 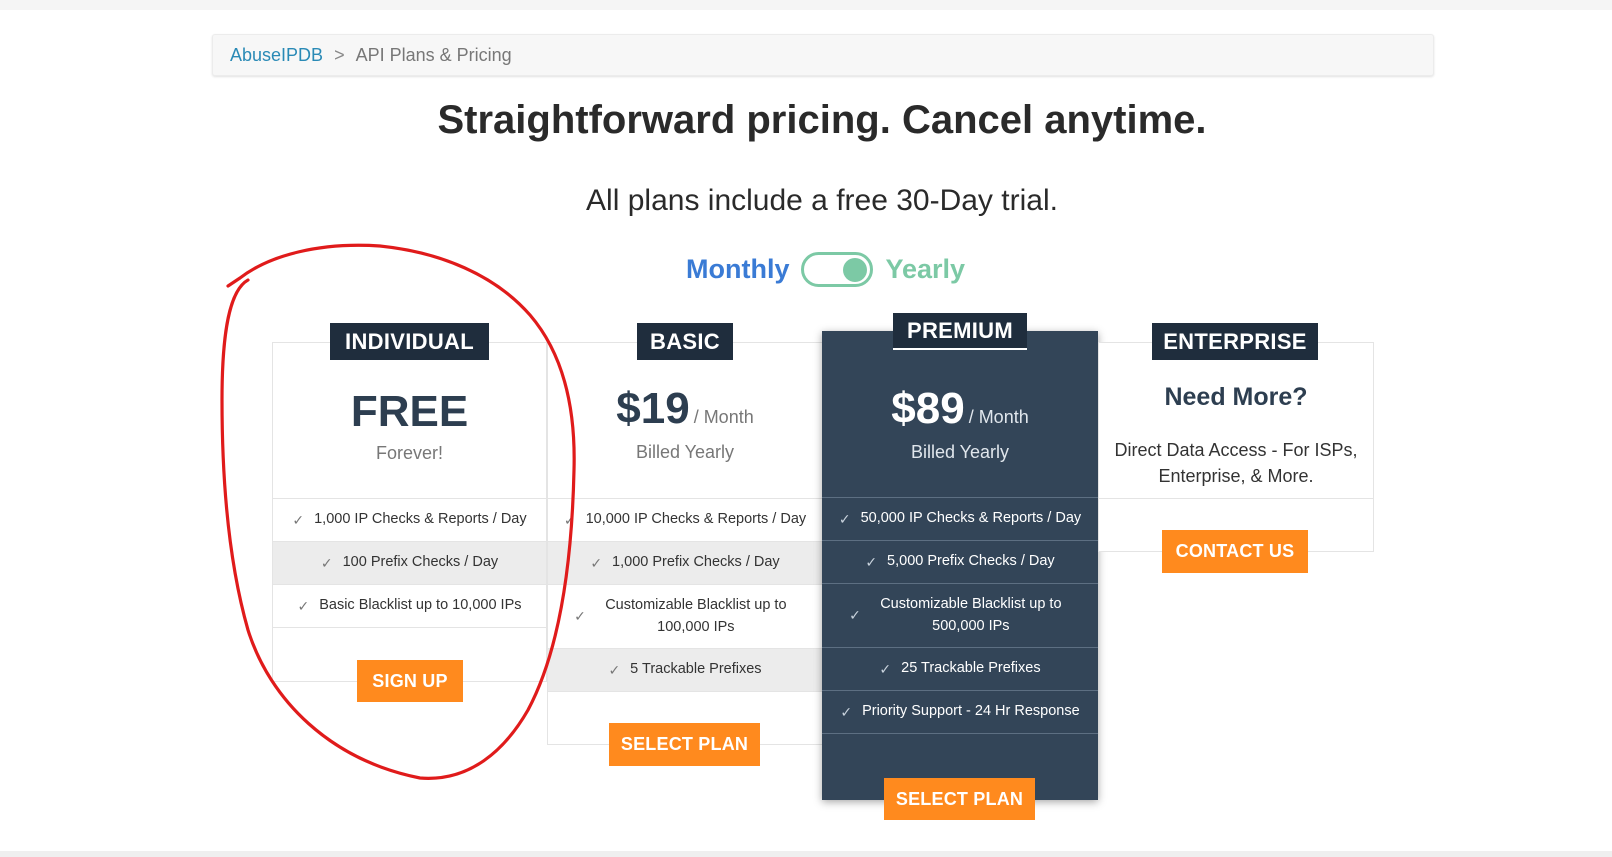 I want to click on plan-name-tag: ENTERPRISE, so click(x=1235, y=341).